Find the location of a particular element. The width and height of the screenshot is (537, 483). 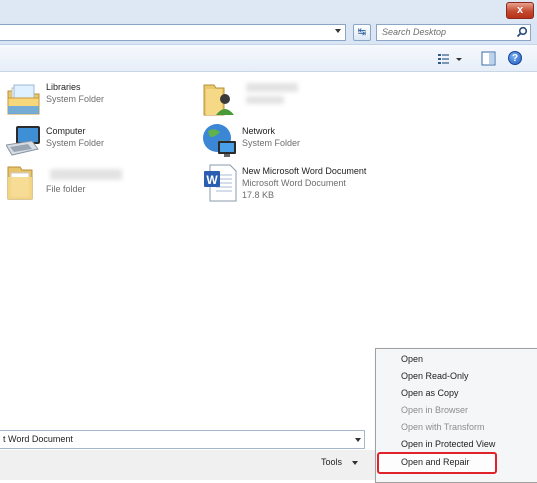

list-item: Libraries System Folder is located at coordinates (81, 99).